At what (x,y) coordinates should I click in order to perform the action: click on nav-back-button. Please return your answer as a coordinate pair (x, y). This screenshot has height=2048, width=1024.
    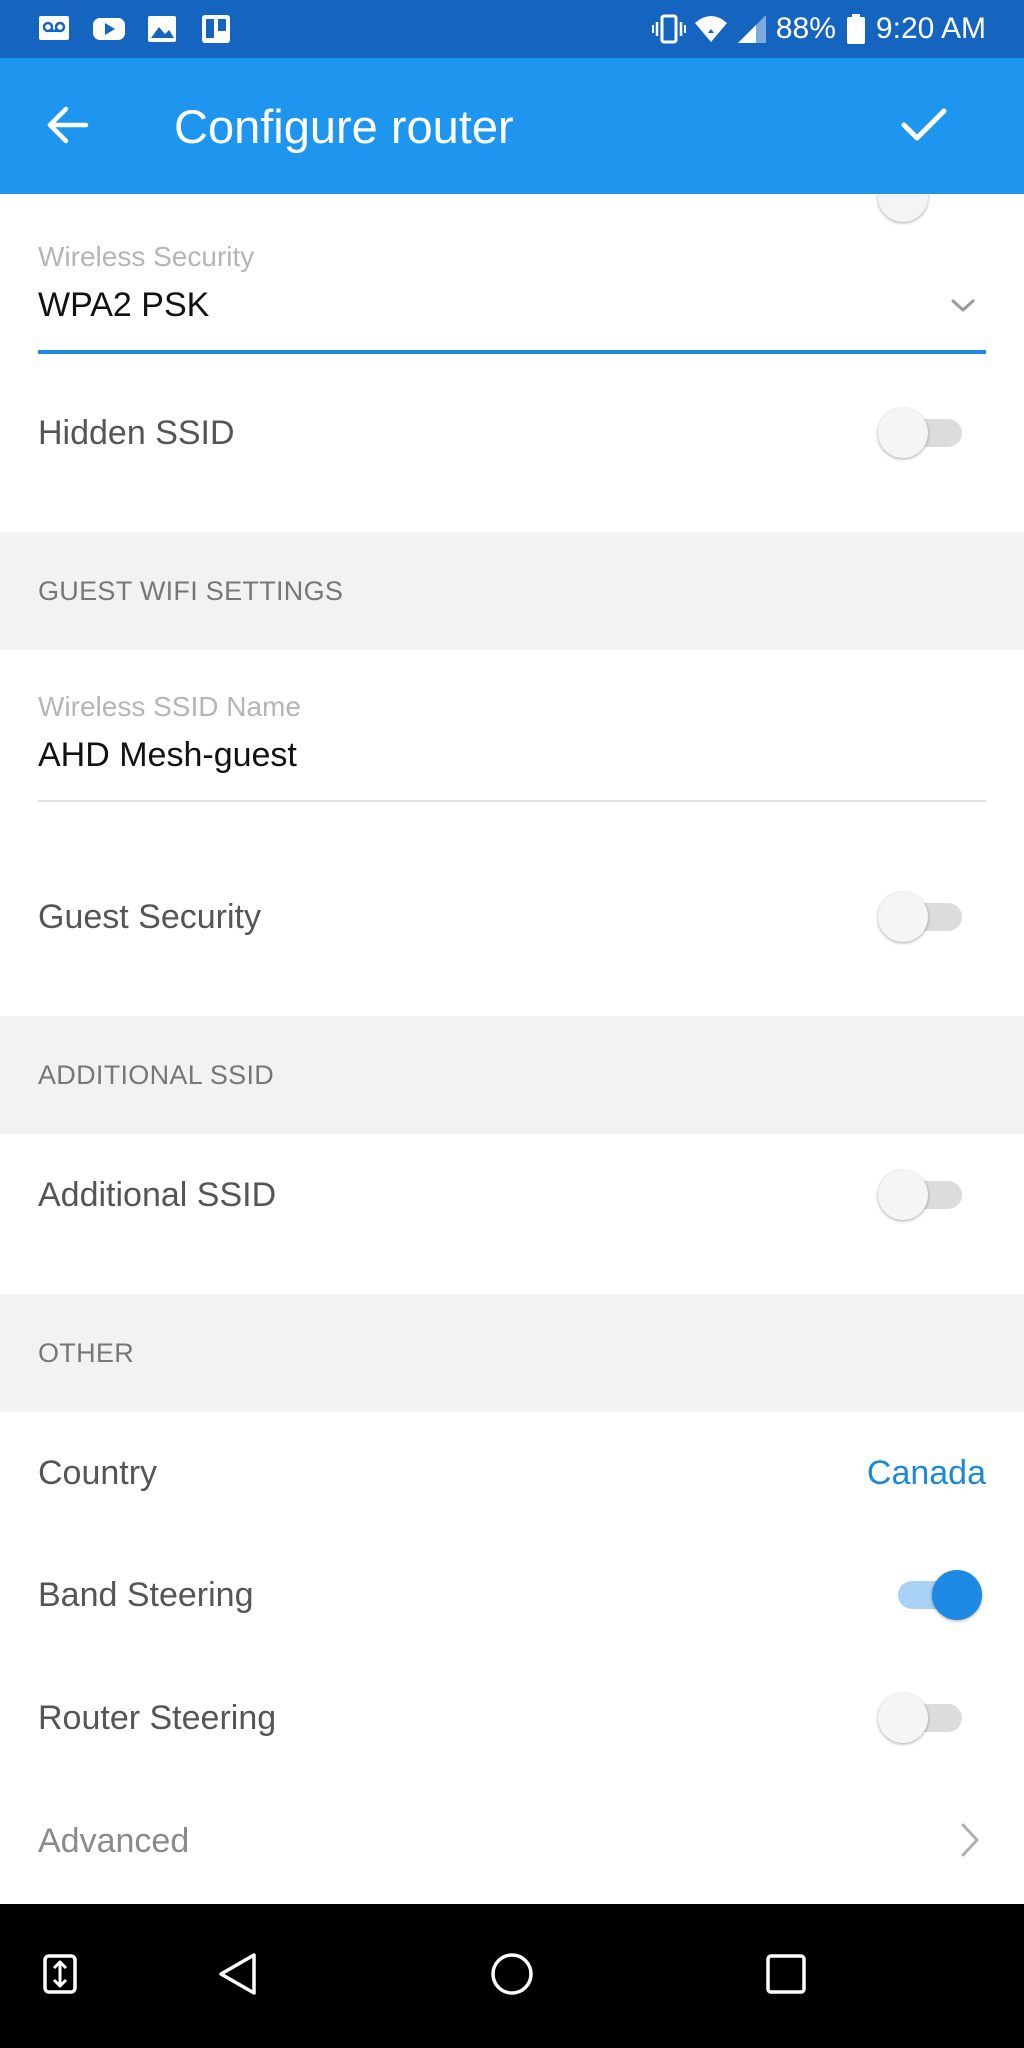
    Looking at the image, I should click on (238, 1976).